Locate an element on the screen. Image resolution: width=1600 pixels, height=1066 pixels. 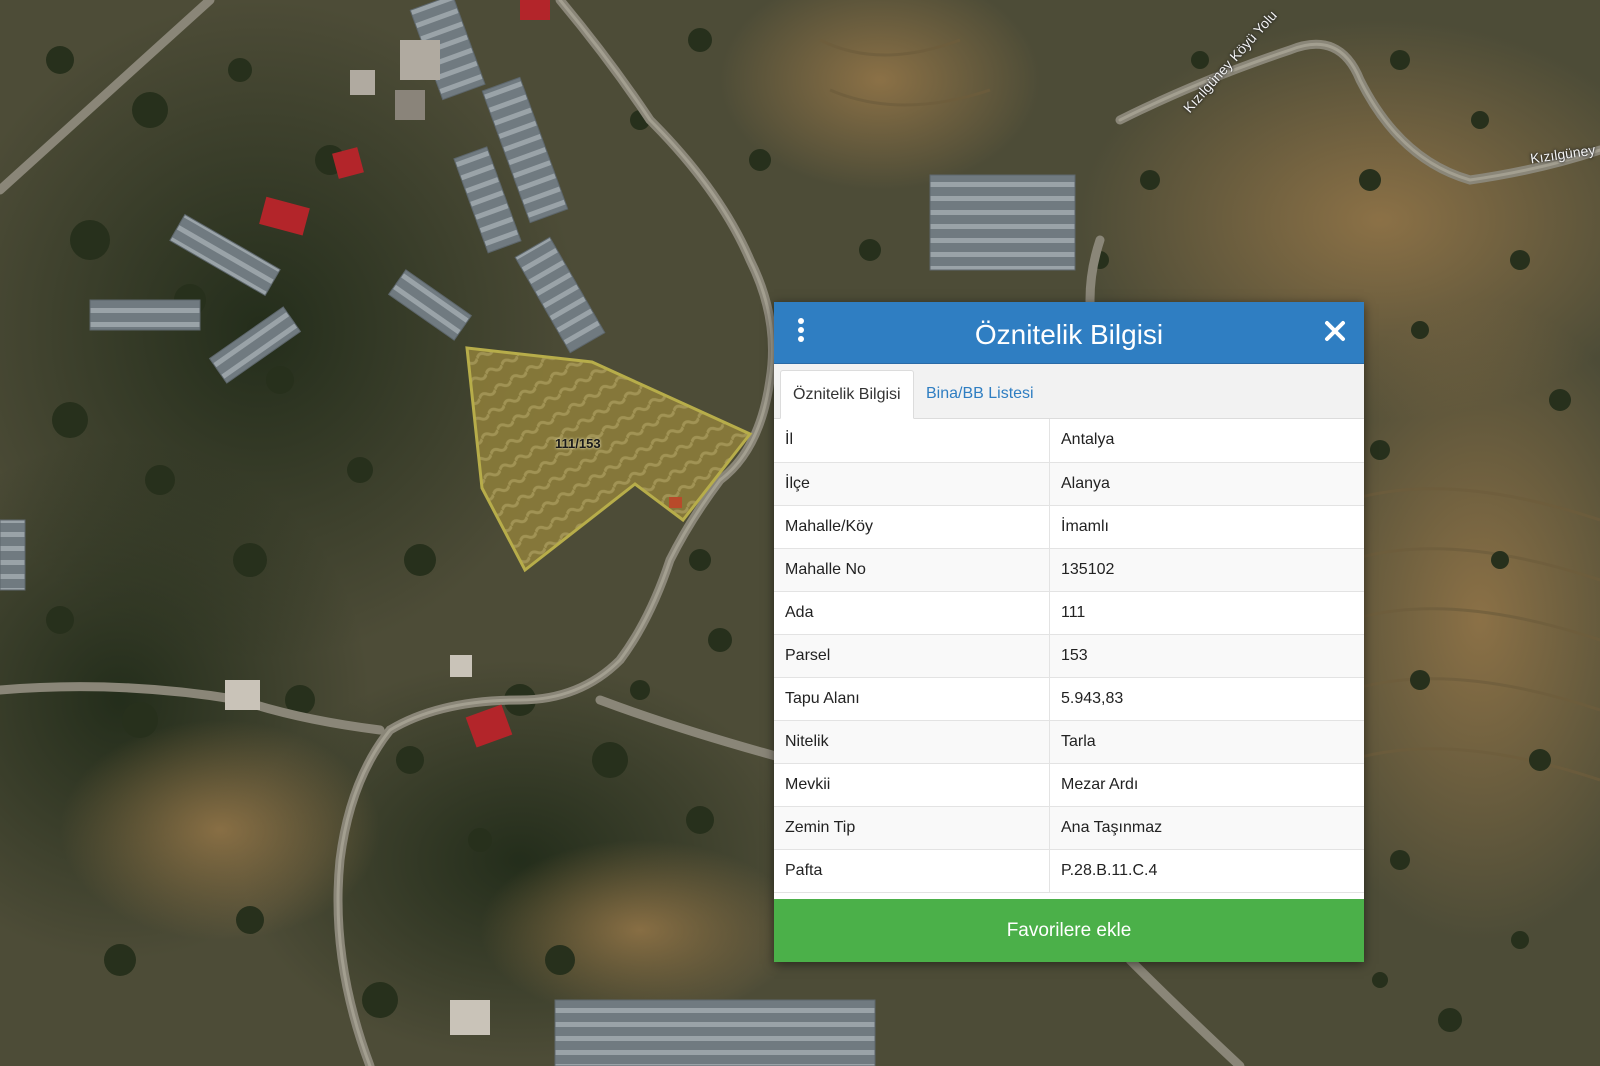
table-row: Tapu Alanı 5.943,83 is located at coordinates (1069, 698).